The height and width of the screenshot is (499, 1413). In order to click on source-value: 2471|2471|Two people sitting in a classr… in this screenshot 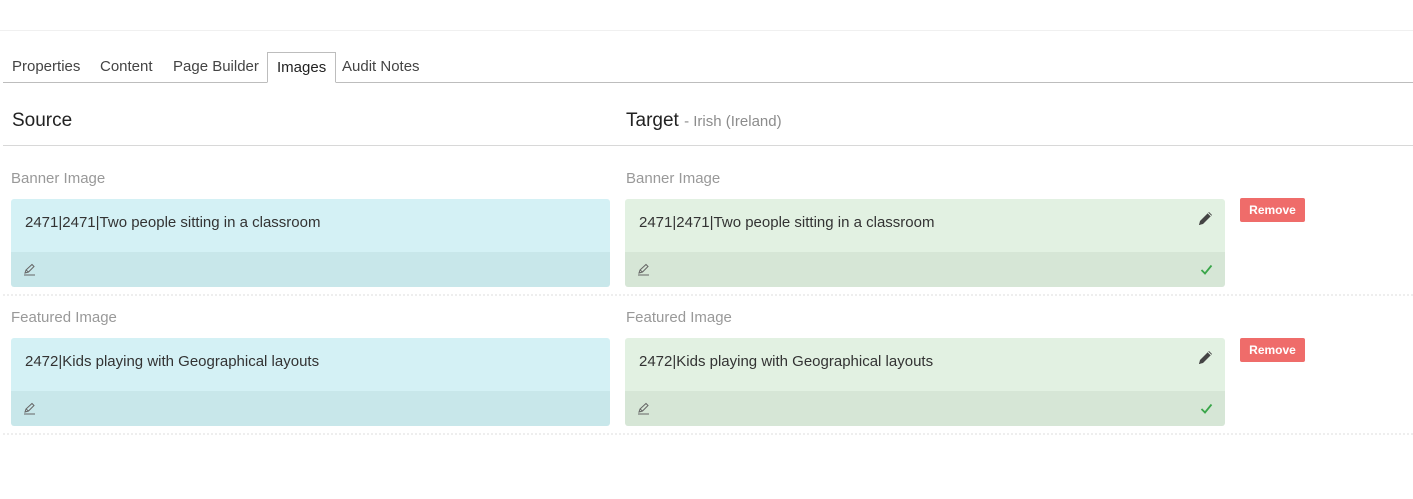, I will do `click(310, 225)`.